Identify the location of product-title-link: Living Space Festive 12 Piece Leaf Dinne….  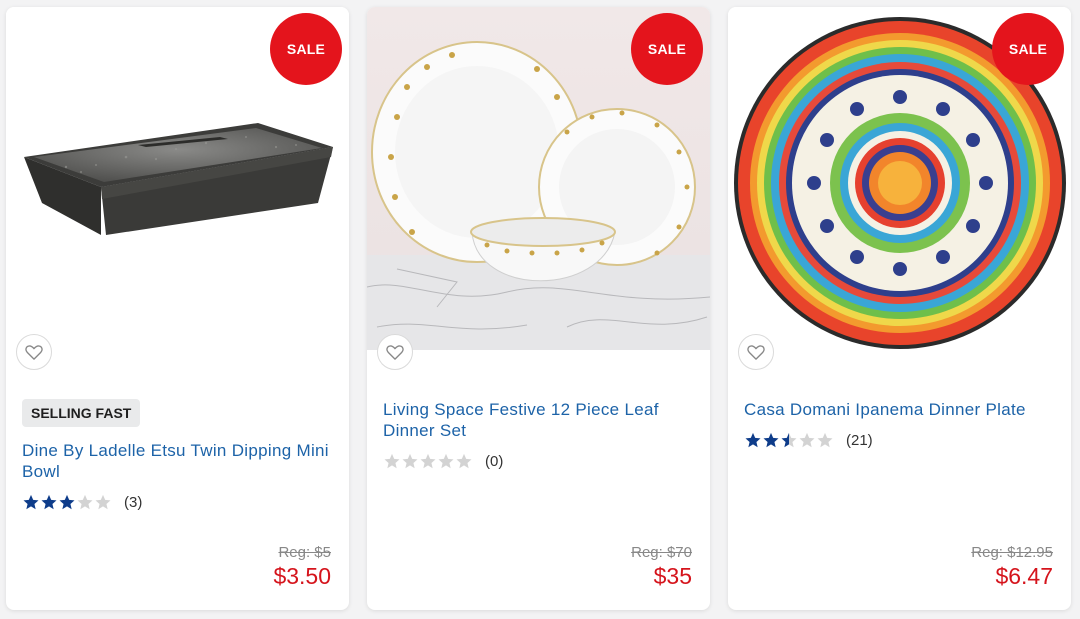
(538, 420).